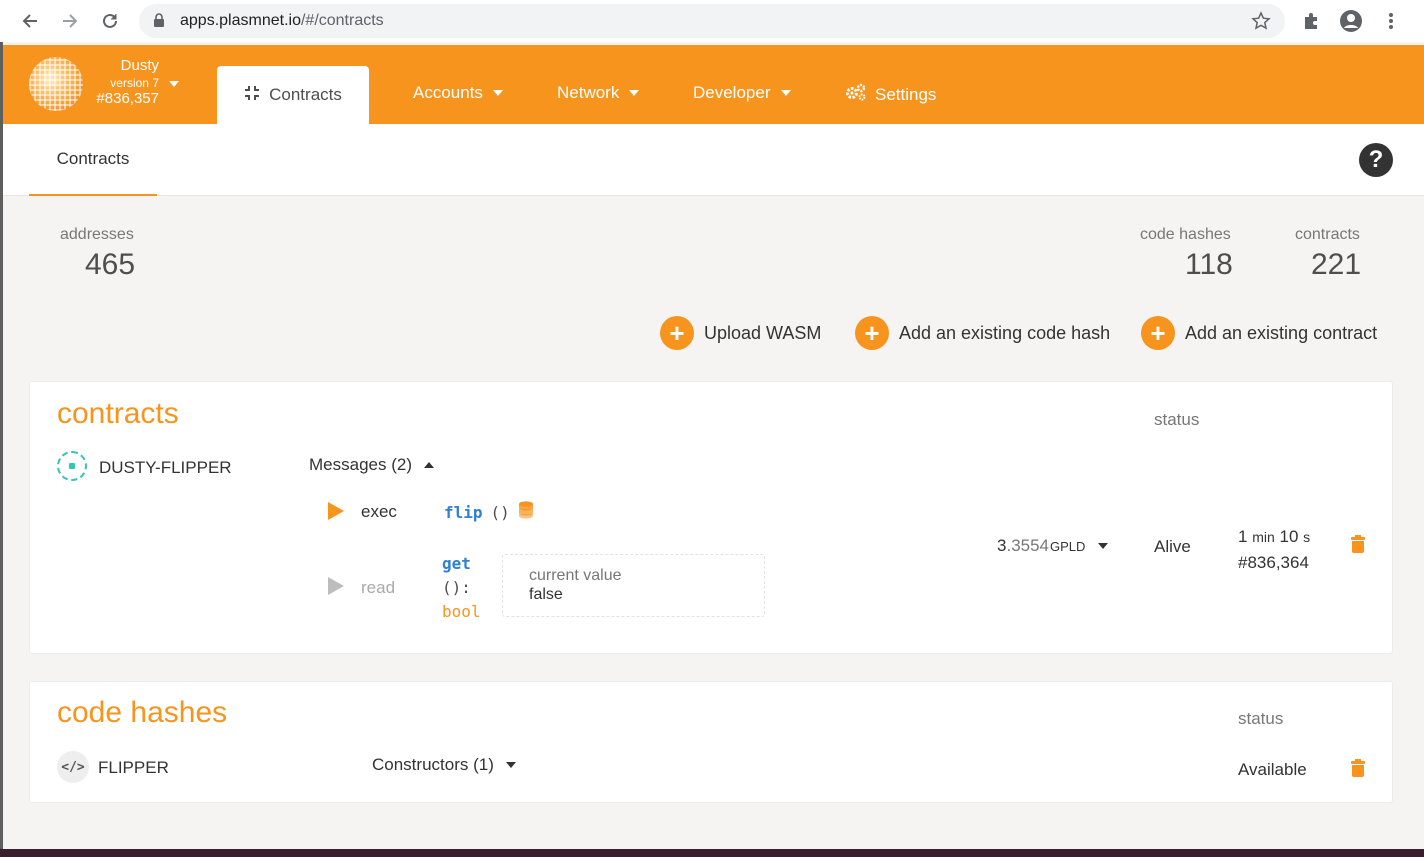  Describe the element at coordinates (159, 23) in the screenshot. I see `lock-icon` at that location.